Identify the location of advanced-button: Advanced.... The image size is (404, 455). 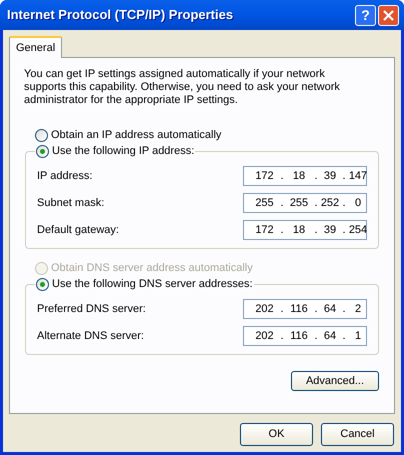
(335, 381).